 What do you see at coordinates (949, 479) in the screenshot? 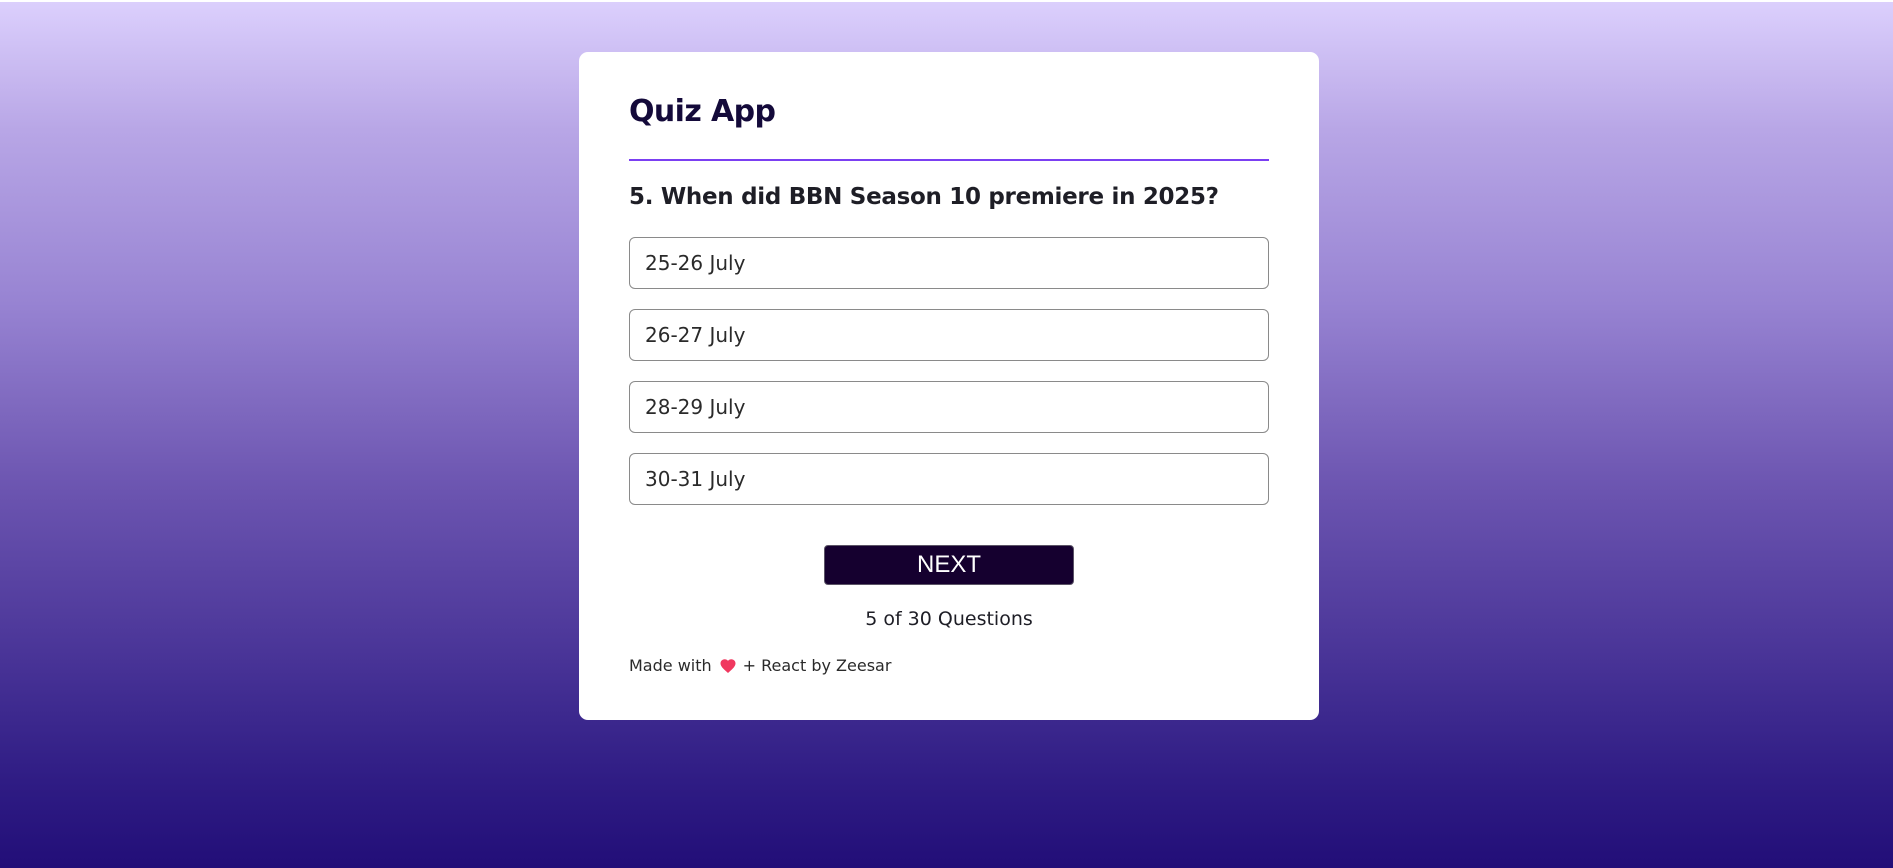
I see `answer-option-4: 30-31 July` at bounding box center [949, 479].